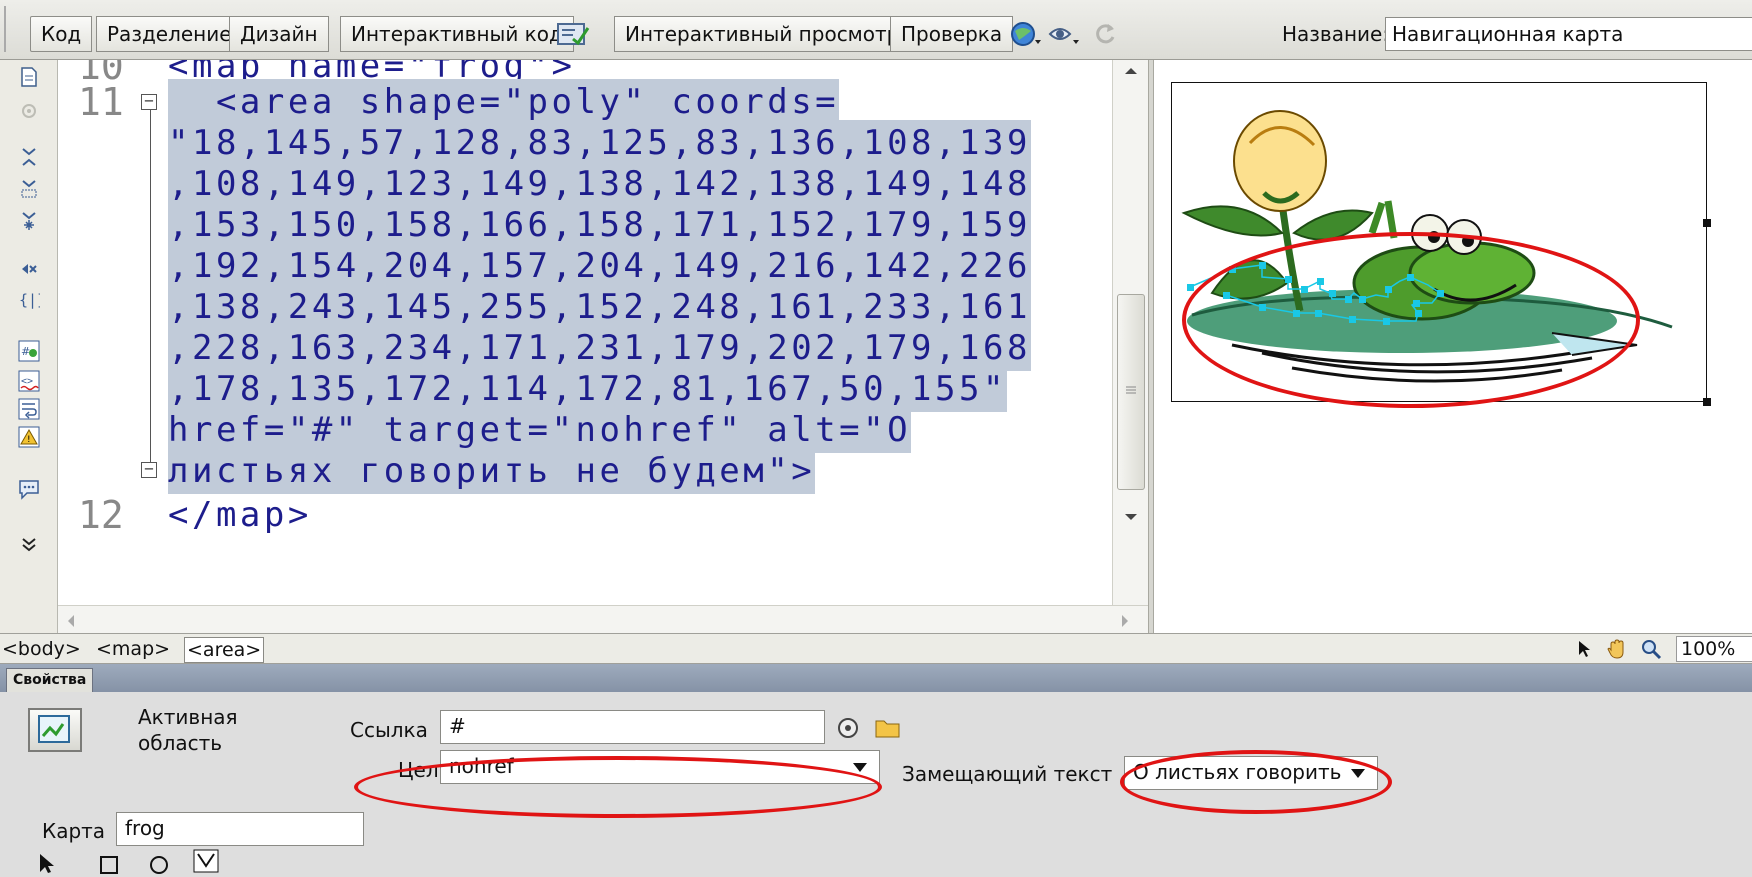 The image size is (1752, 877). I want to click on tag-map: <map>, so click(133, 649).